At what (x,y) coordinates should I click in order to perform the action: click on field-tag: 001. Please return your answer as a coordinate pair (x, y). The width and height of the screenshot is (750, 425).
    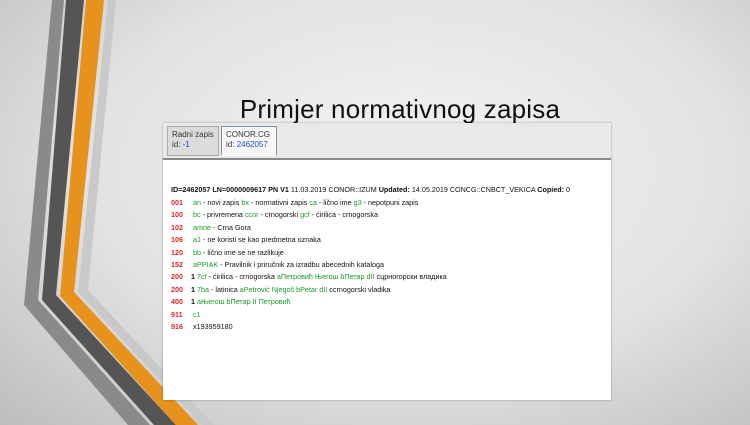
    Looking at the image, I should click on (177, 202).